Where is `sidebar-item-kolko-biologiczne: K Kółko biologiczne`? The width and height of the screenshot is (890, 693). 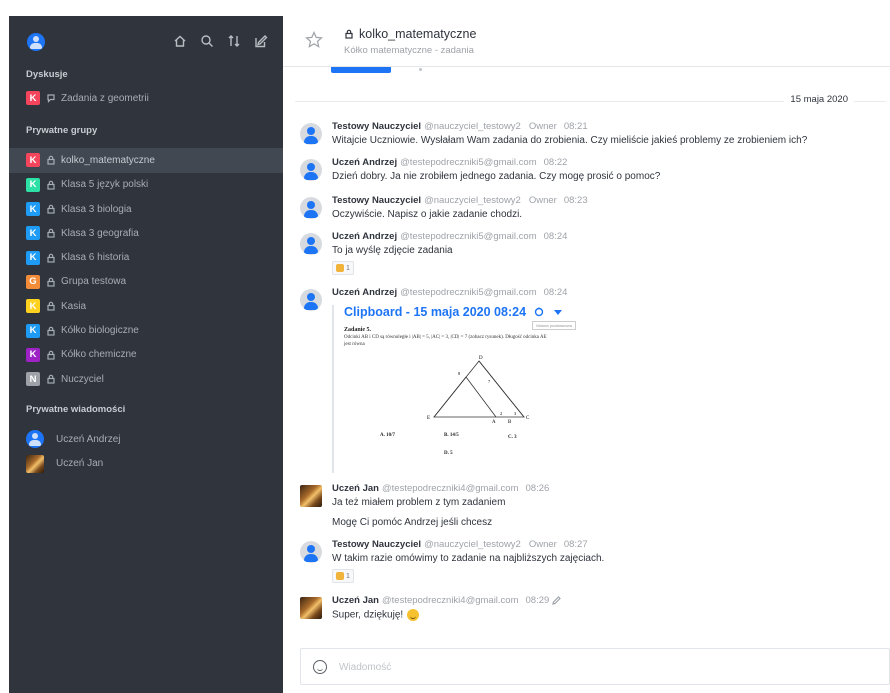
sidebar-item-kolko-biologiczne: K Kółko biologiczne is located at coordinates (146, 330).